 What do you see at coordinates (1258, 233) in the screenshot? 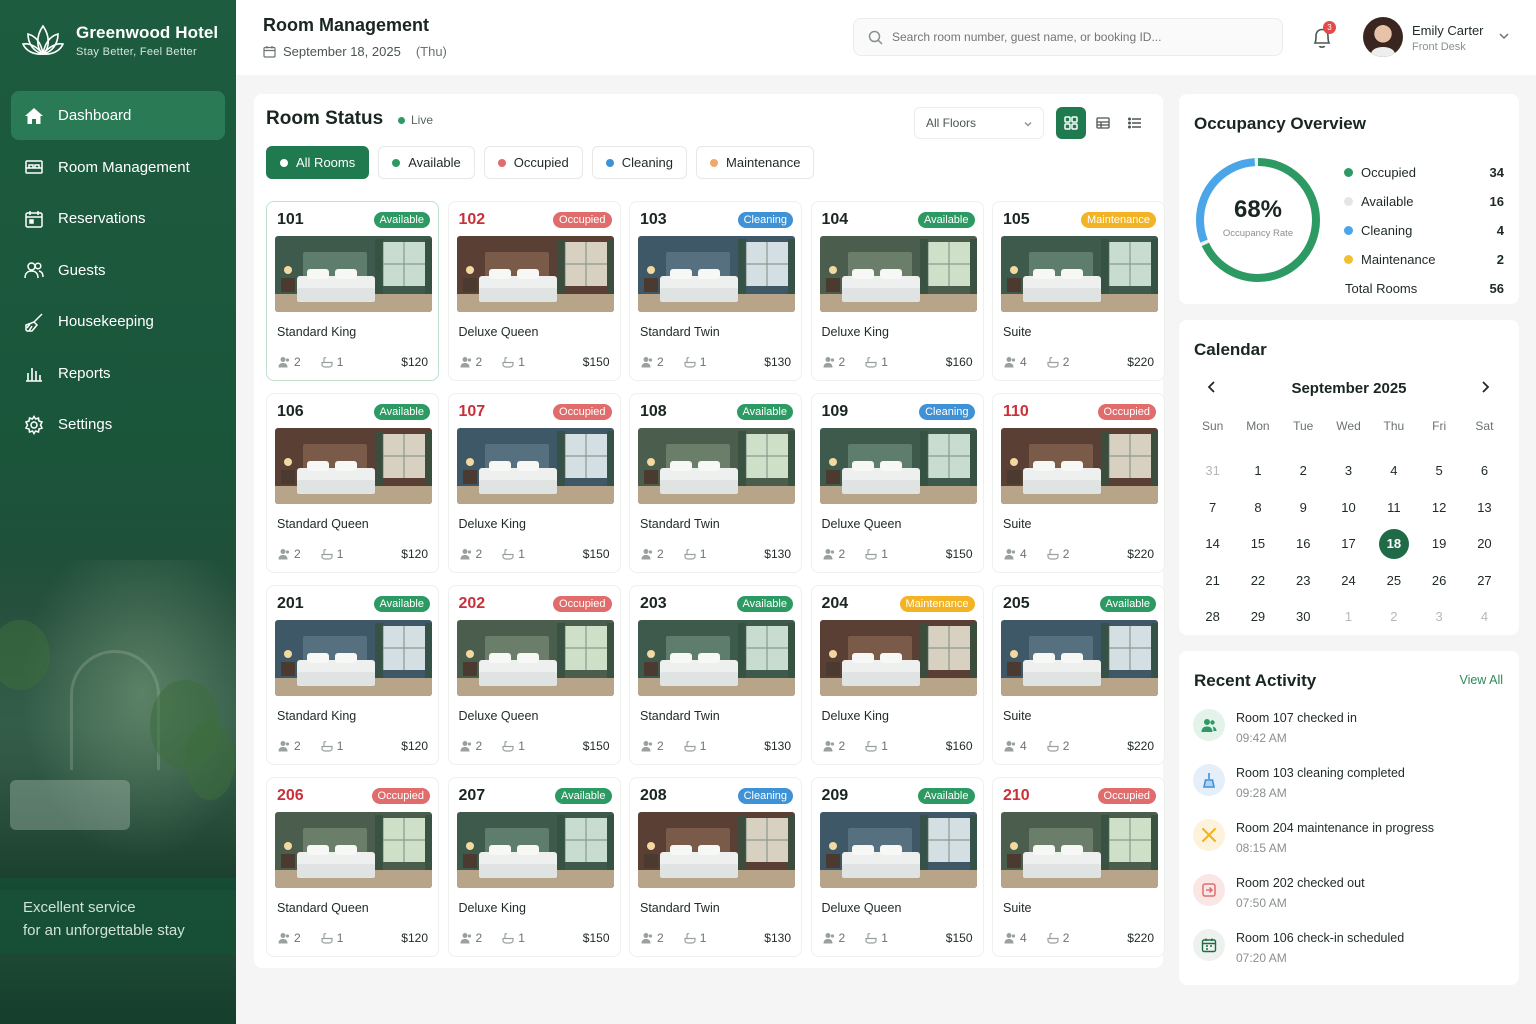
I see `occupancy-rate-label: Occupancy Rate` at bounding box center [1258, 233].